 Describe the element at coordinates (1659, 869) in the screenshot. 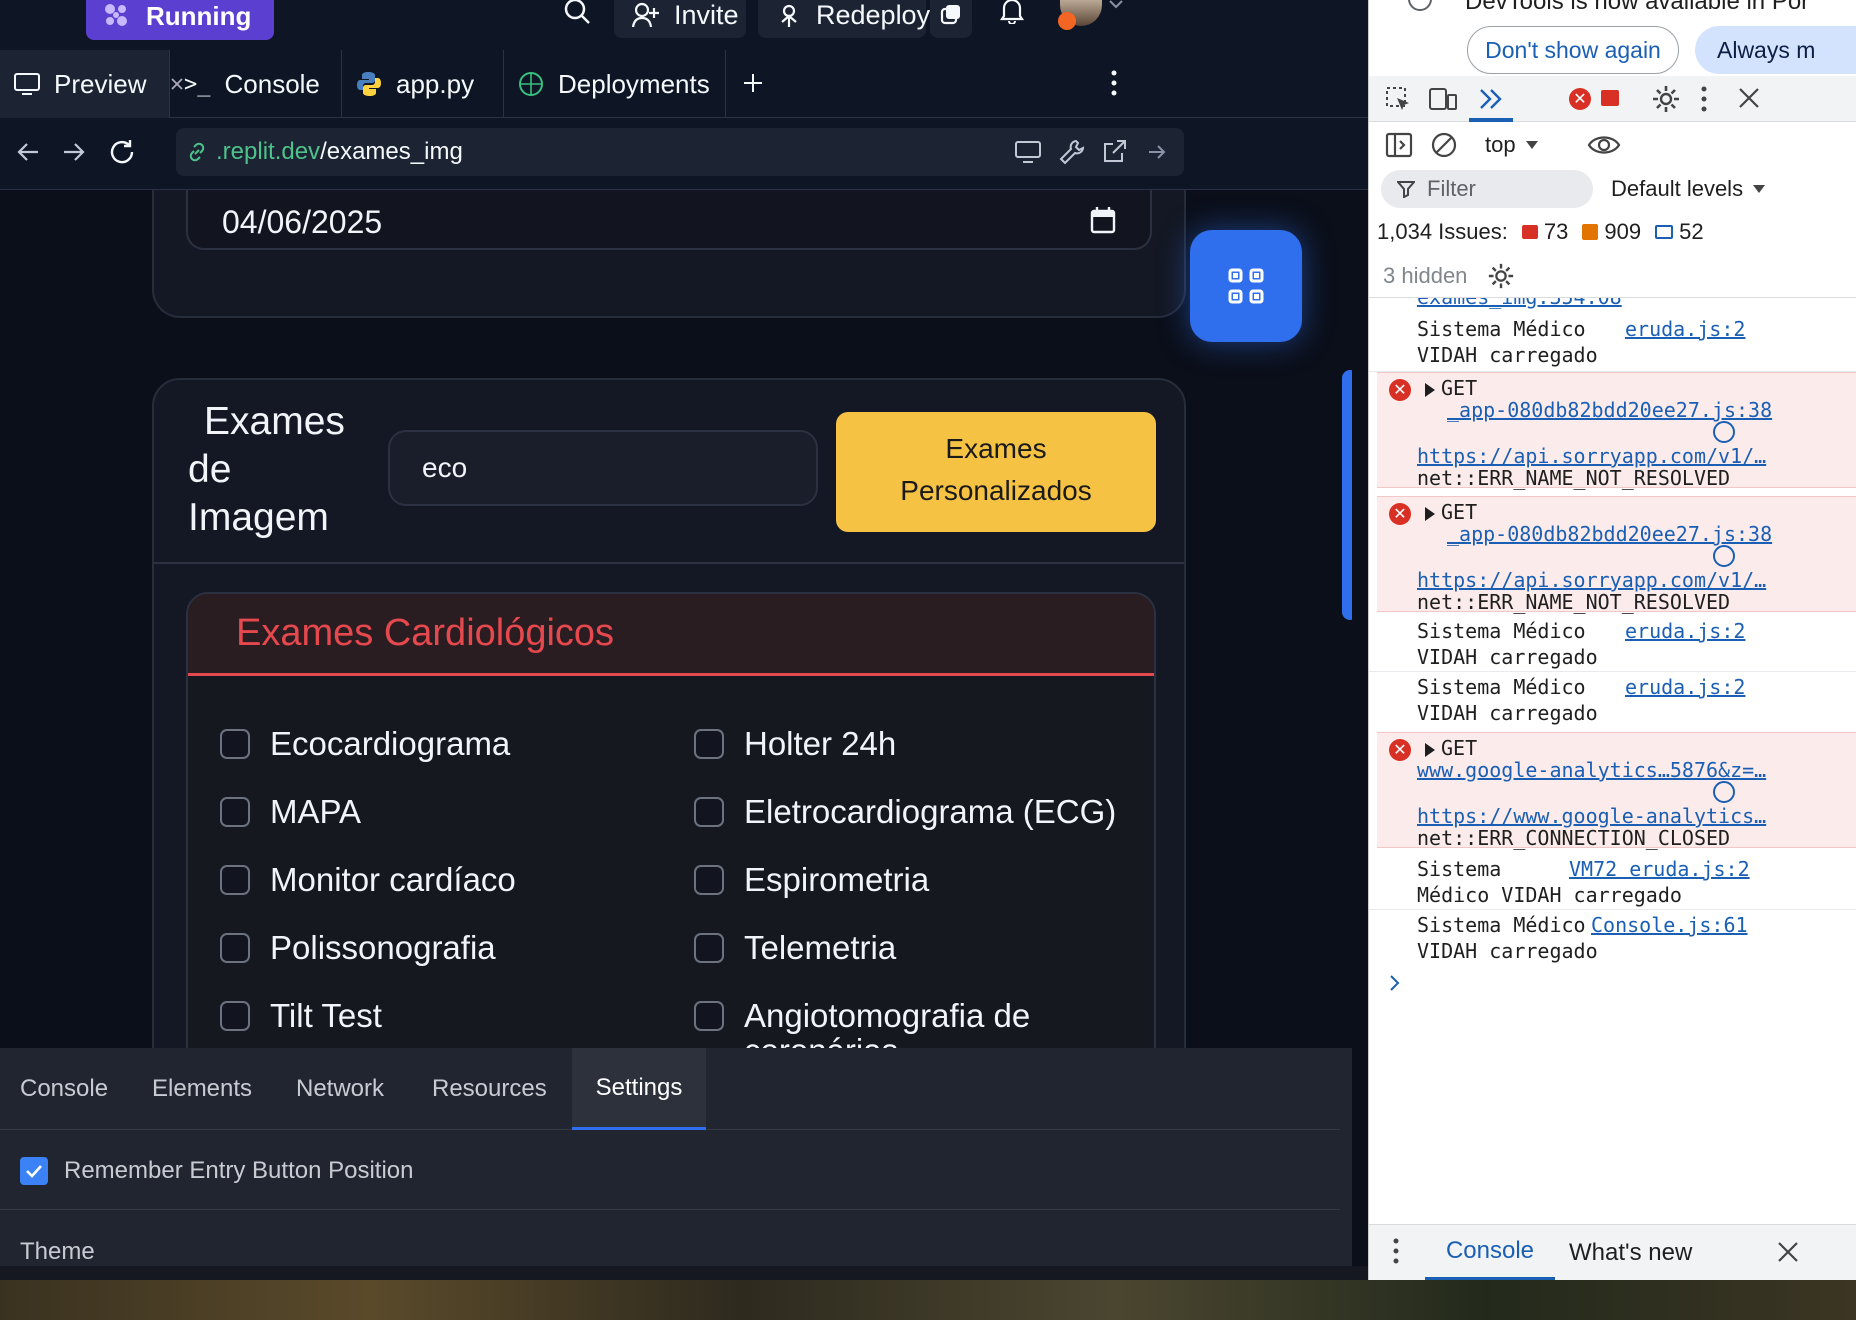

I see `log-source-link: VM72 eruda.js:2` at that location.